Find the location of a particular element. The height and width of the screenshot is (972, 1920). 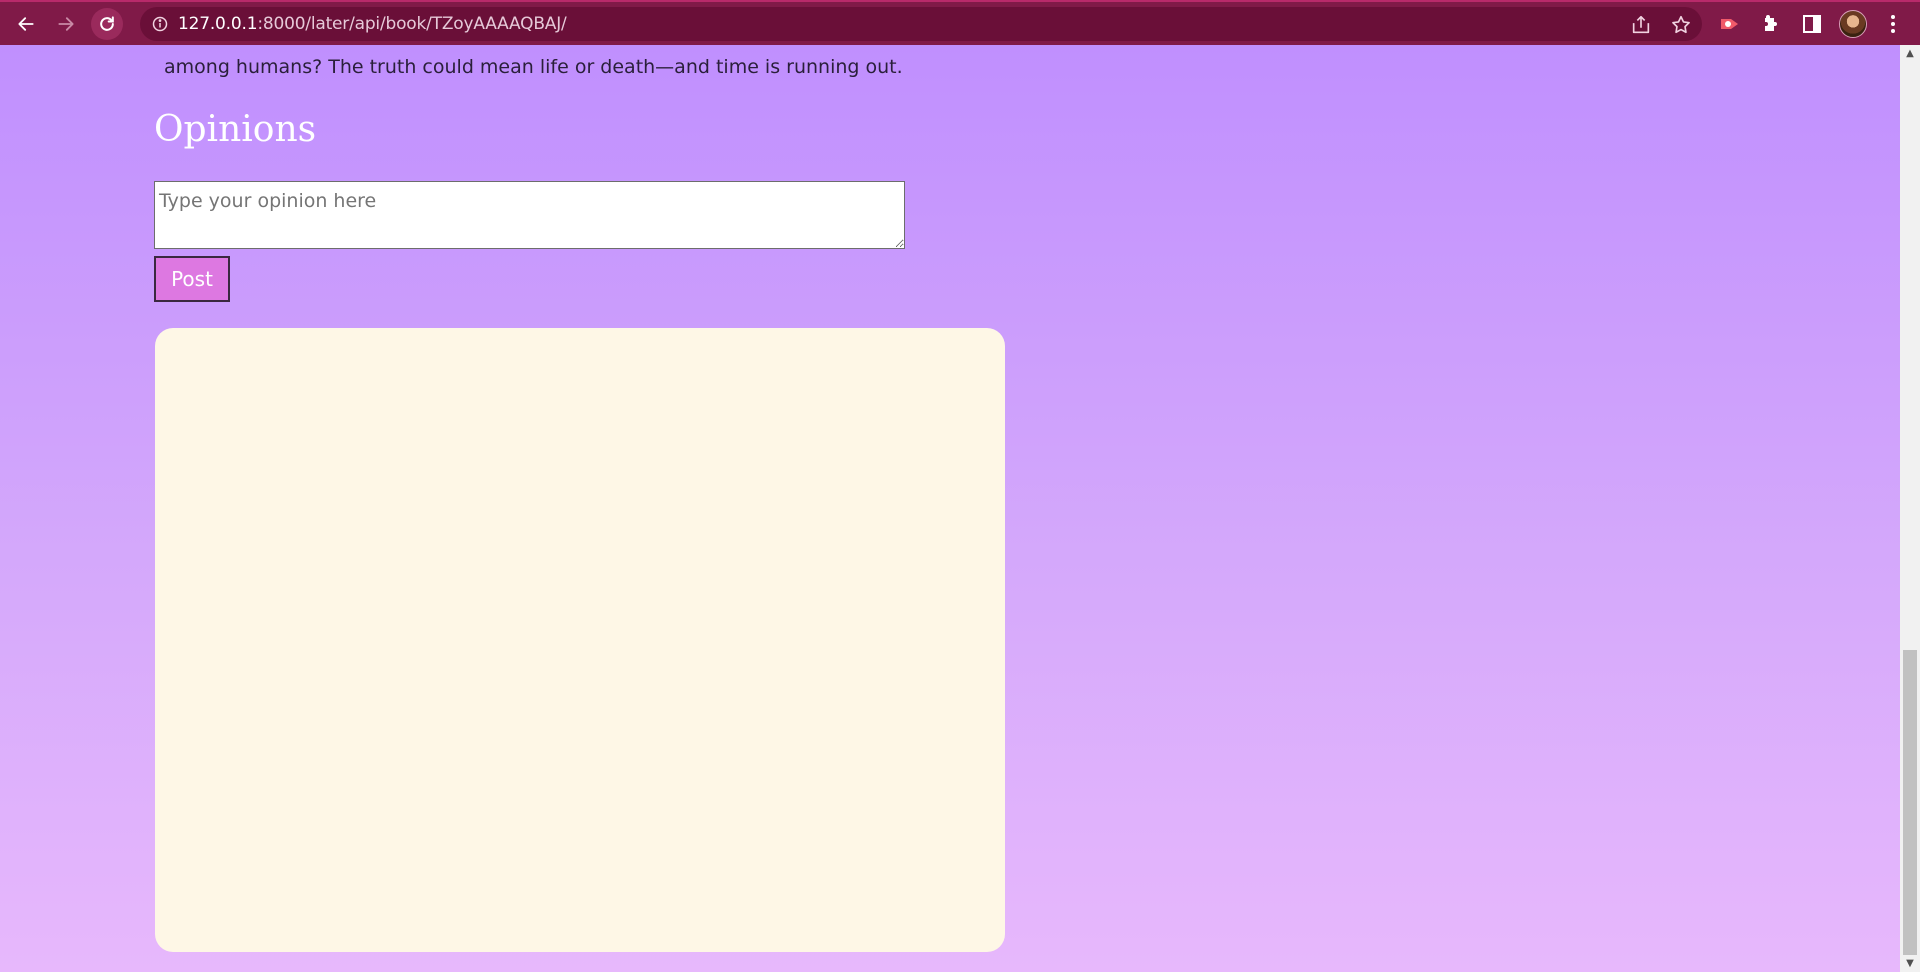

post-button: Post is located at coordinates (192, 279).